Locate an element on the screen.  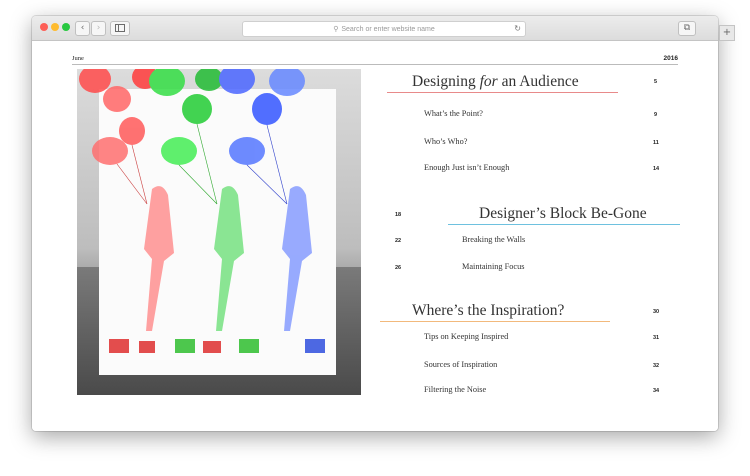
section-title-1: Designing for an Audience is located at coordinates (495, 82).